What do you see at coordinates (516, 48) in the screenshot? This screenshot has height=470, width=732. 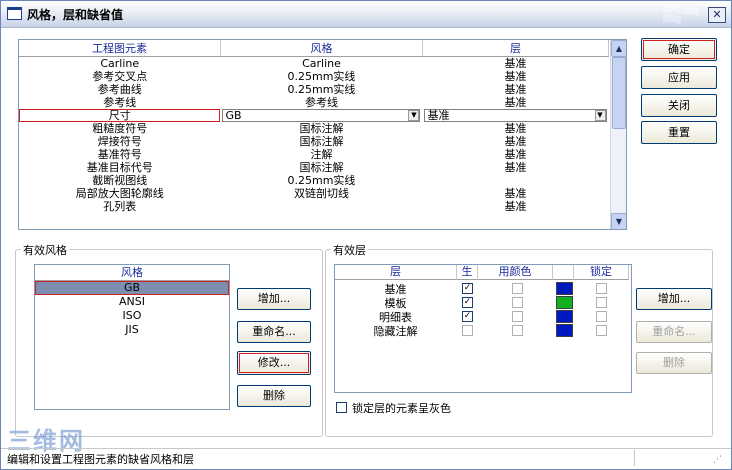 I see `grid-header-layer: 层` at bounding box center [516, 48].